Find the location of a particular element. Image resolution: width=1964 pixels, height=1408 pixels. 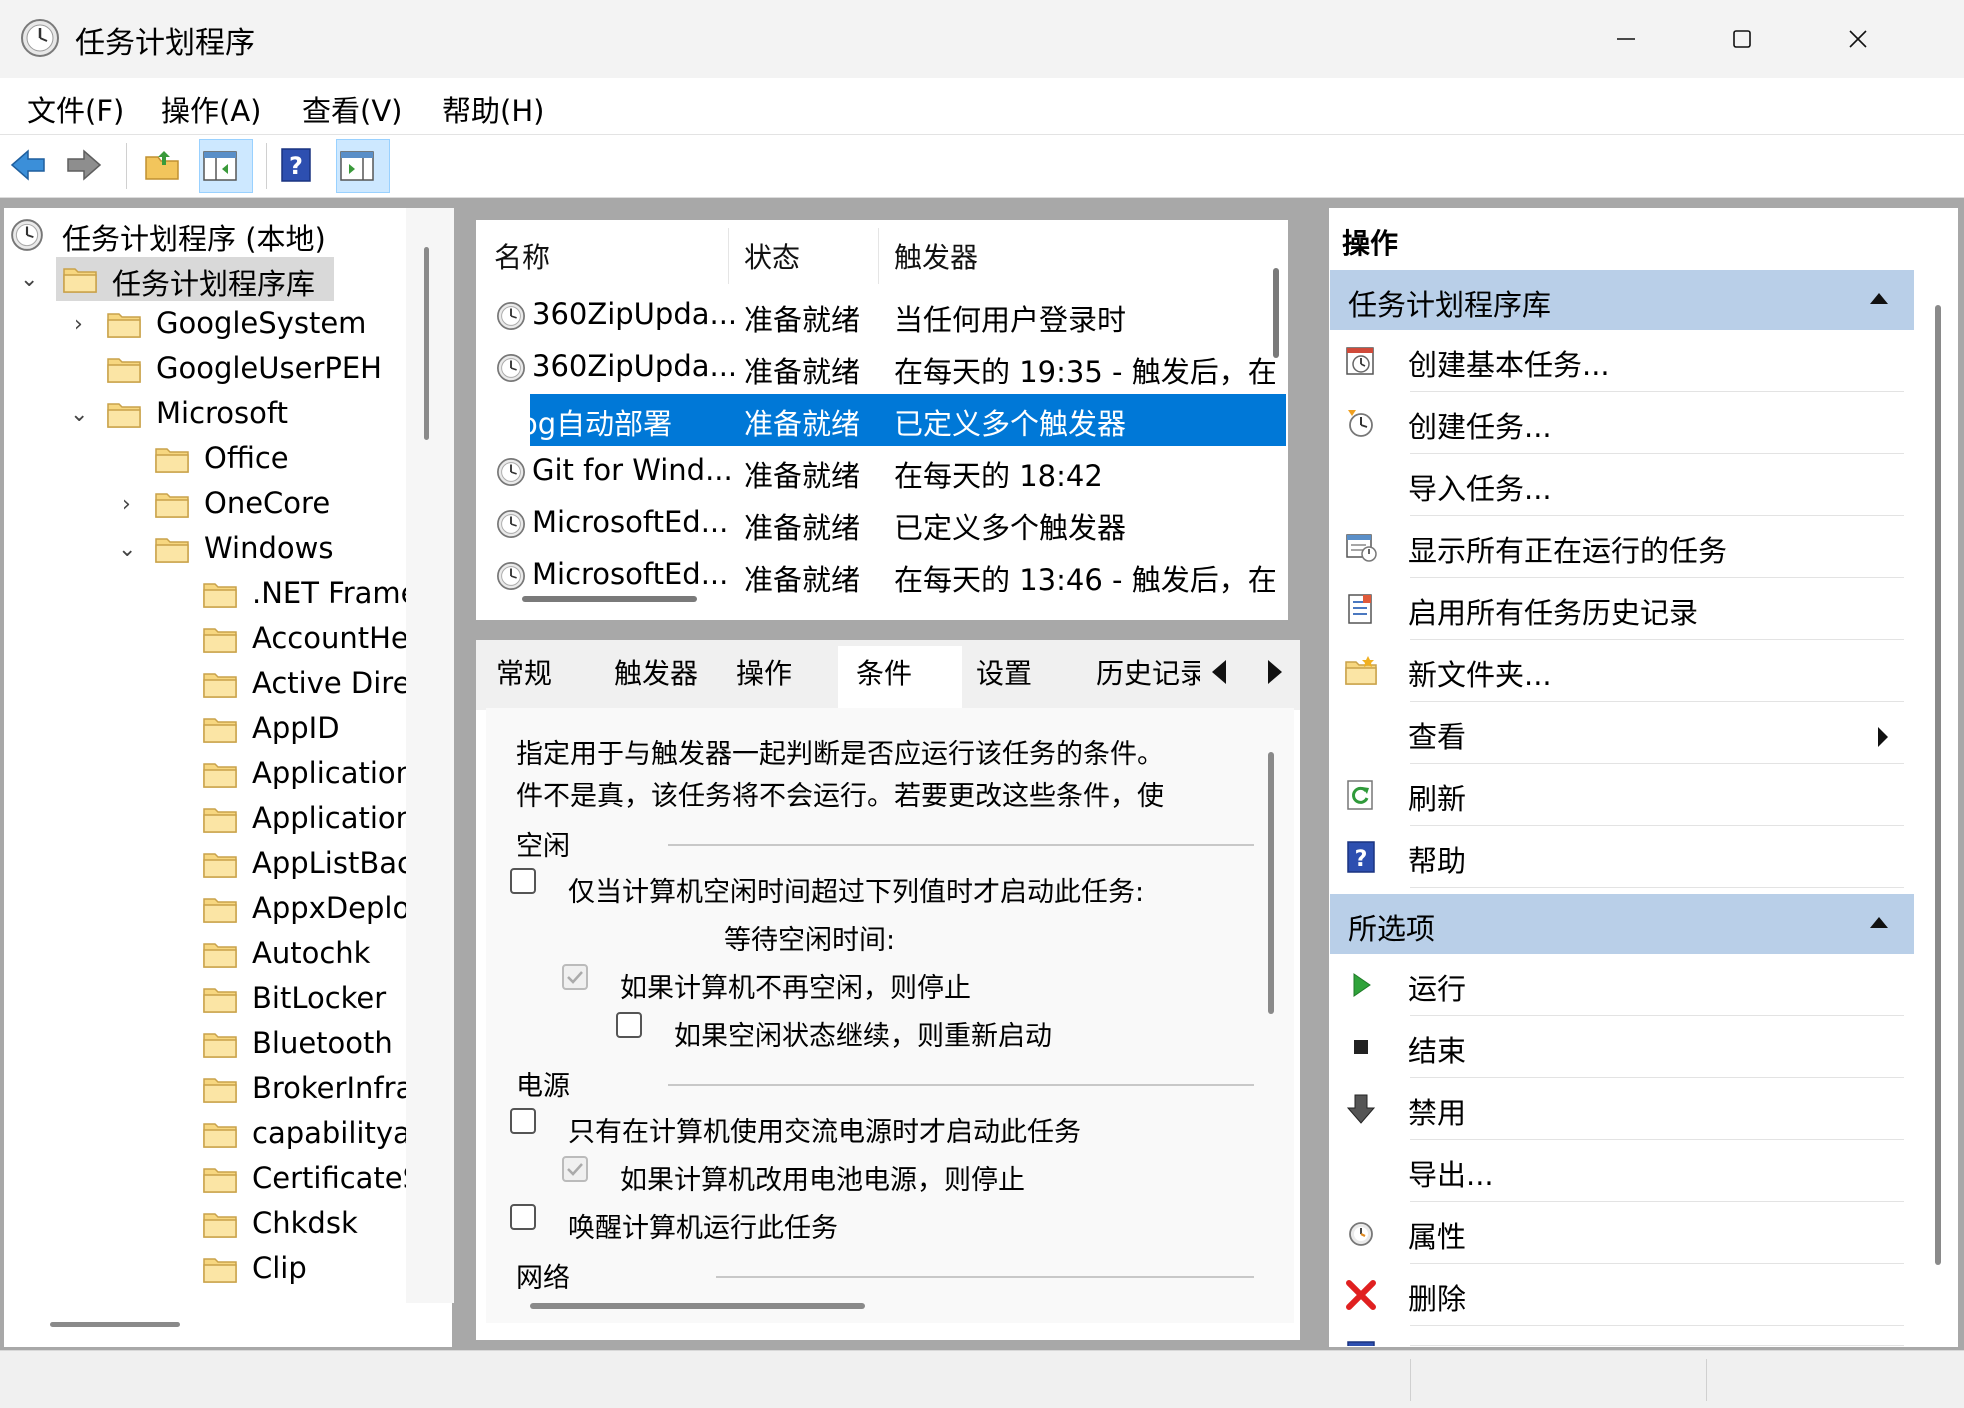

show-hide-action-pane-button is located at coordinates (363, 166).